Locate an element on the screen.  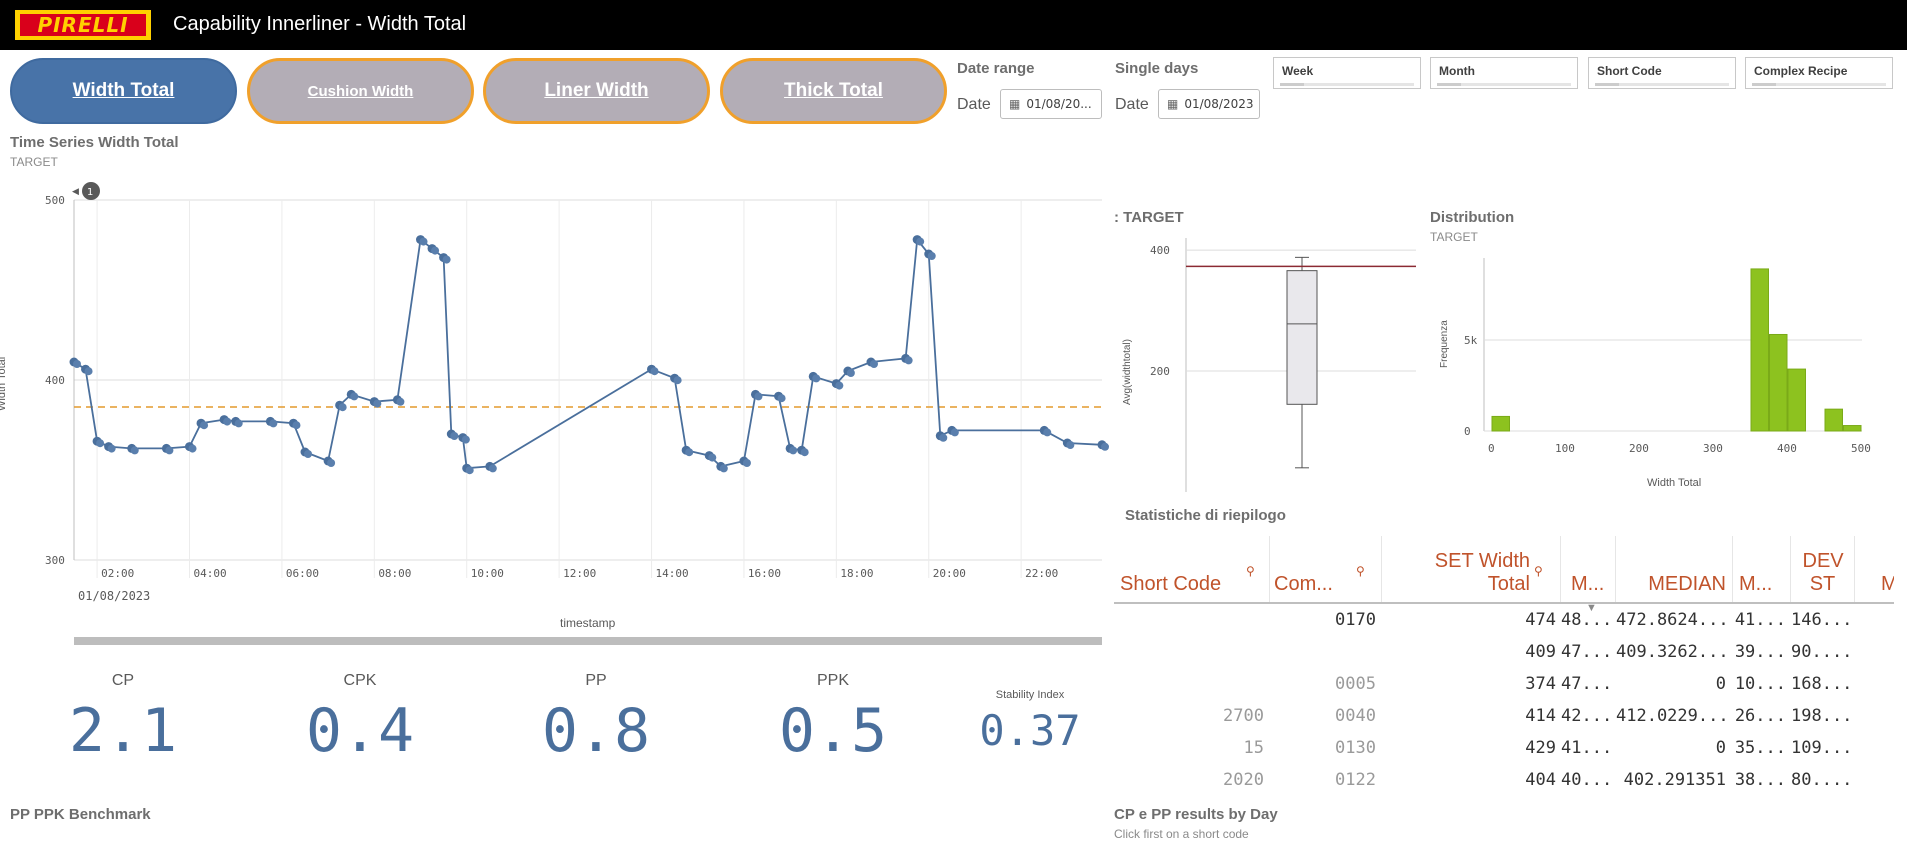
nav-width-total-button: Width Total is located at coordinates (123, 91).